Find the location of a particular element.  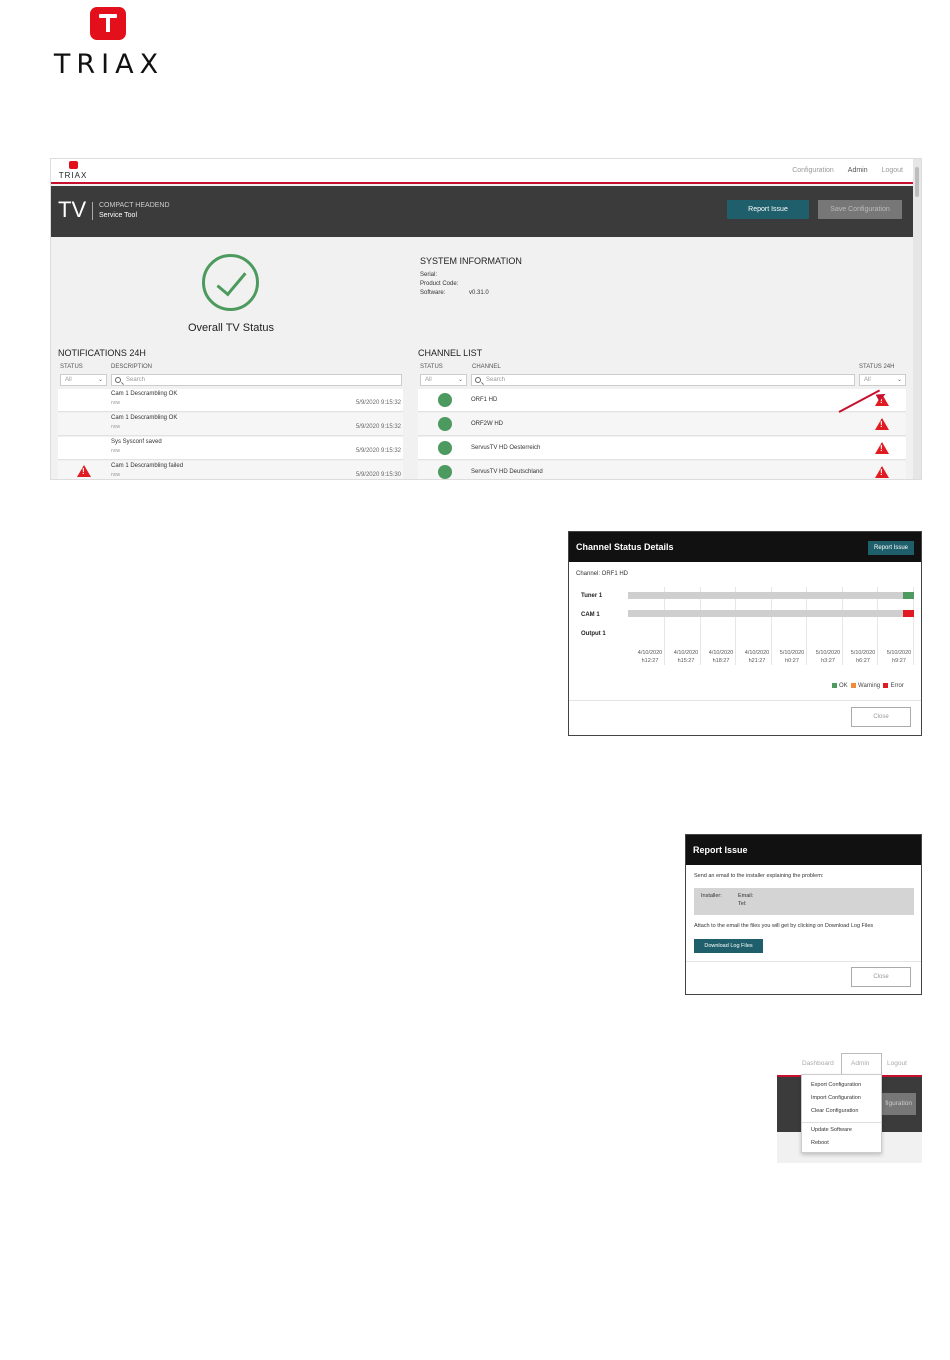

menu-item-reboot: Reboot is located at coordinates (820, 1143).